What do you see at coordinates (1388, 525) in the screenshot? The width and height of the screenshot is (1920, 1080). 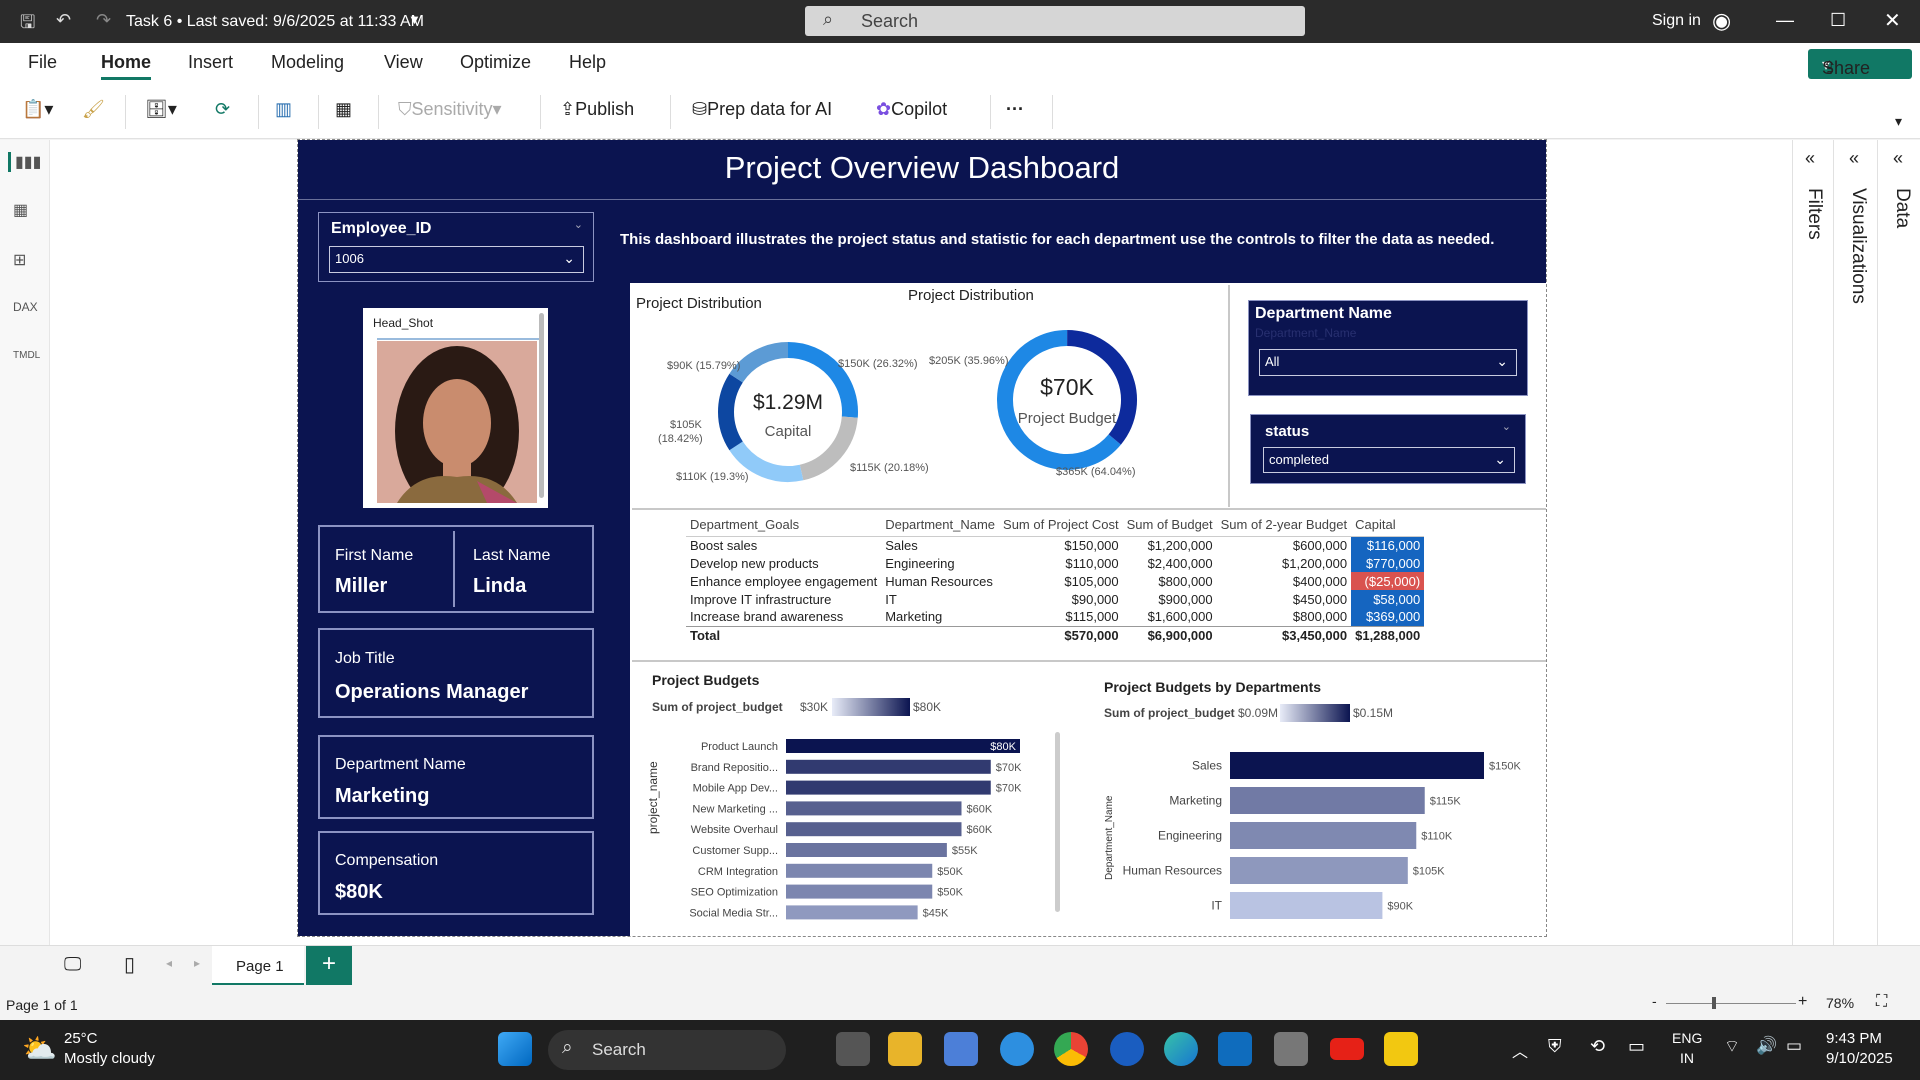 I see `table-header: Capital` at bounding box center [1388, 525].